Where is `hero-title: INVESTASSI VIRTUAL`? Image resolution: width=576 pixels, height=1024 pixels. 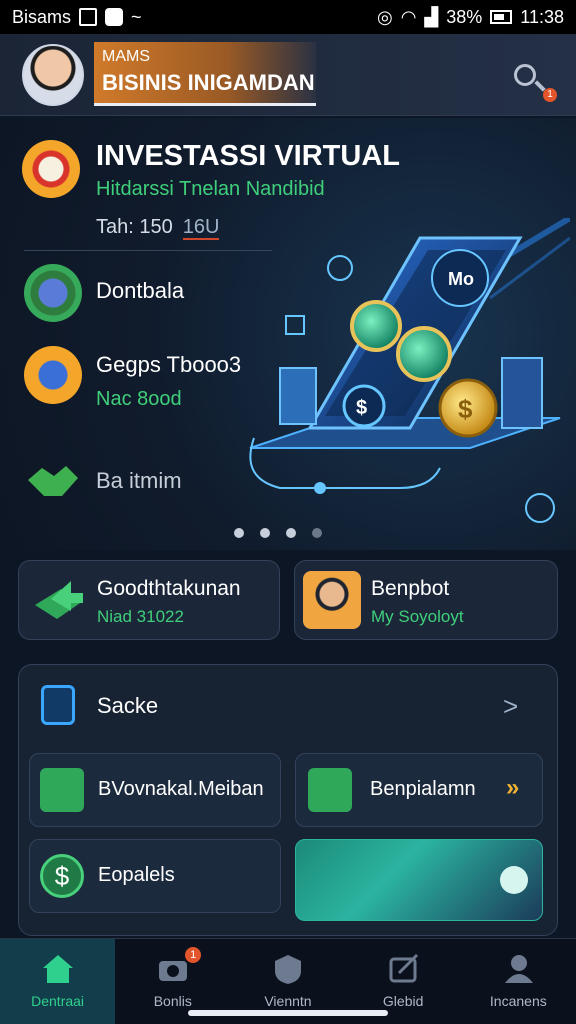 hero-title: INVESTASSI VIRTUAL is located at coordinates (248, 156).